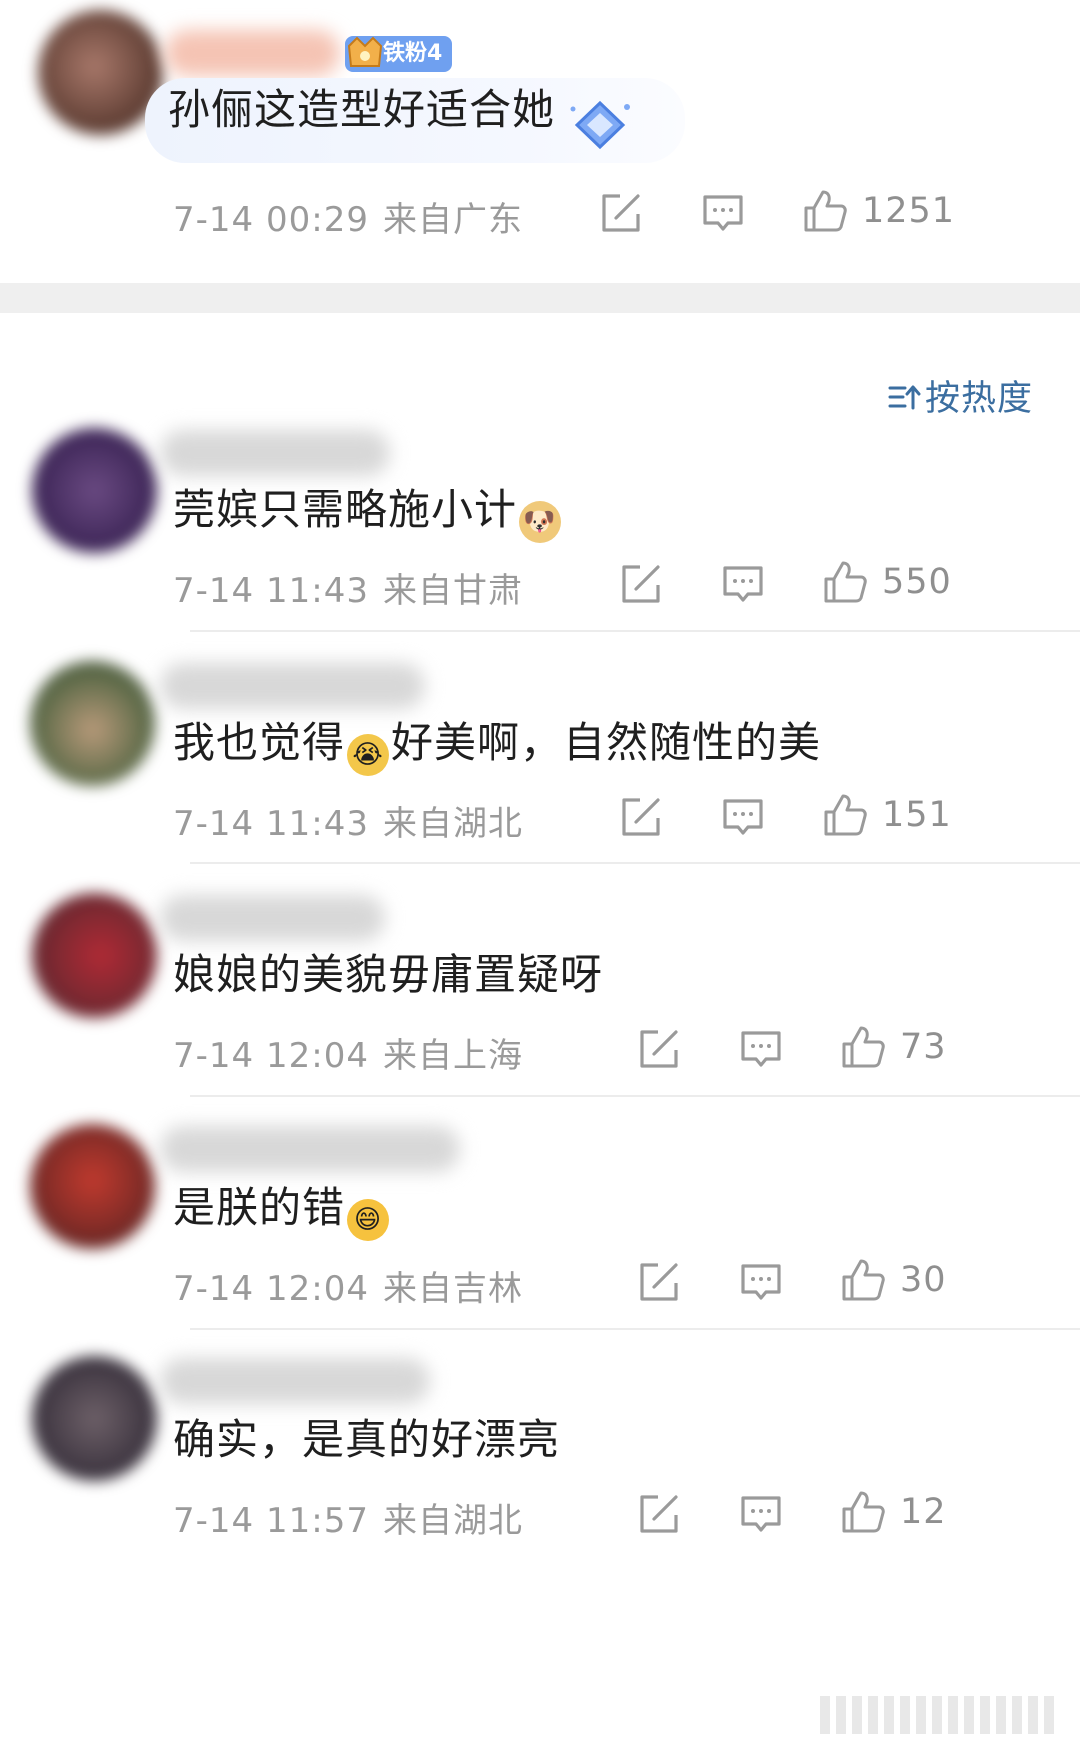 The height and width of the screenshot is (1744, 1080). I want to click on badge-label: 铁粉4, so click(413, 53).